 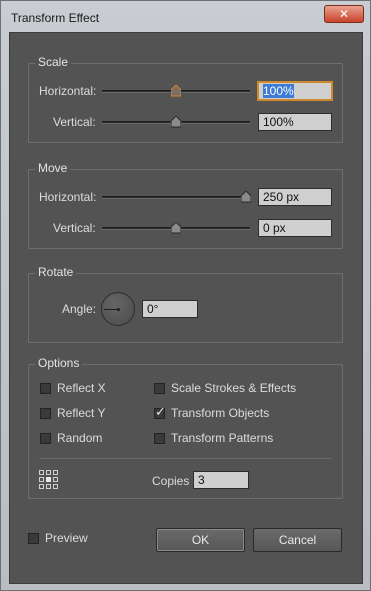 I want to click on angle-dial, so click(x=118, y=309).